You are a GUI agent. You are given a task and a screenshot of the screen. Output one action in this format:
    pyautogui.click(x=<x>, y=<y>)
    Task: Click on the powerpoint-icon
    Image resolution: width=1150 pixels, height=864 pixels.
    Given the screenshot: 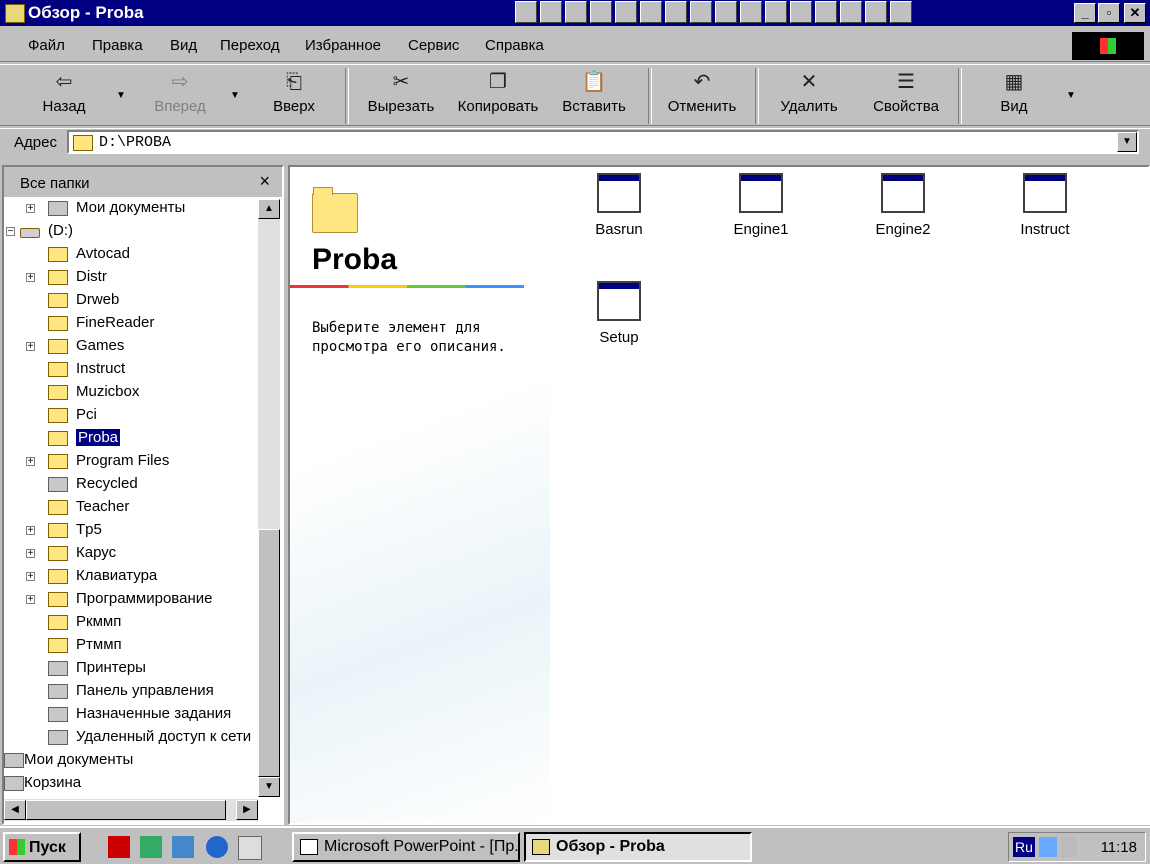 What is the action you would take?
    pyautogui.click(x=676, y=12)
    